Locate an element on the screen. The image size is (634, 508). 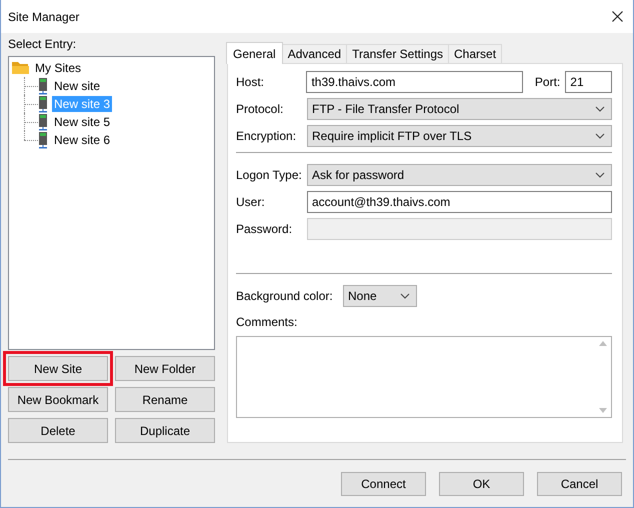
input-field: 21 is located at coordinates (588, 82).